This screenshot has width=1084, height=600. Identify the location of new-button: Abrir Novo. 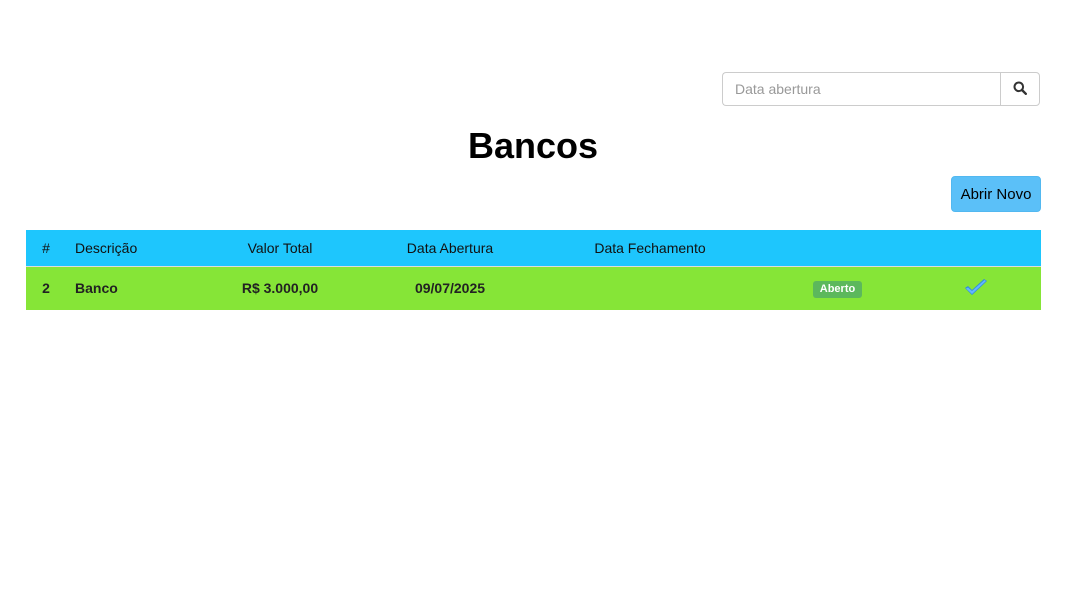
(996, 194).